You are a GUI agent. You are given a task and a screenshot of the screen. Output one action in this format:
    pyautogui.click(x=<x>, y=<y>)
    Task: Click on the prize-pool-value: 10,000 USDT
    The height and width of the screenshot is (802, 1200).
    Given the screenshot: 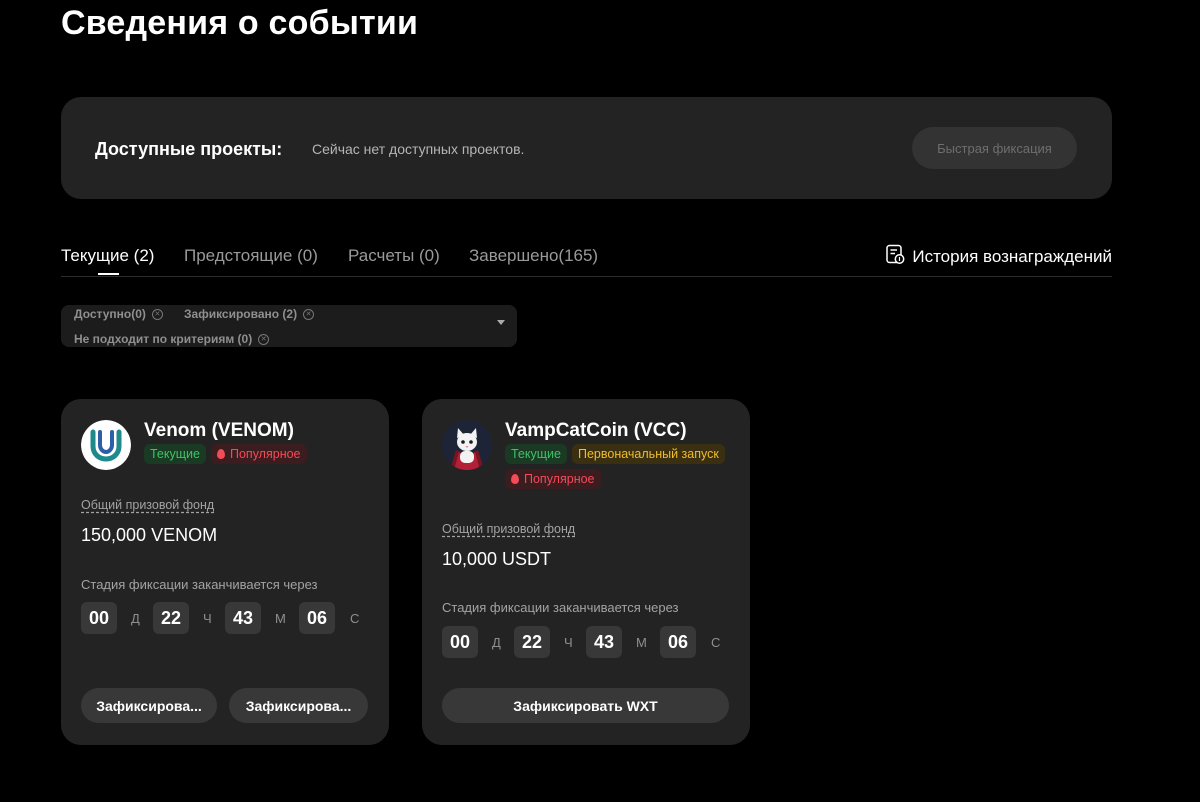 What is the action you would take?
    pyautogui.click(x=497, y=559)
    